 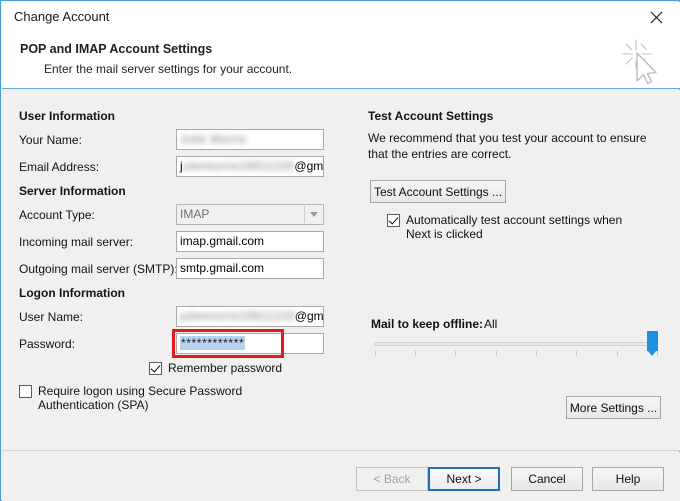 What do you see at coordinates (76, 242) in the screenshot?
I see `label-incoming-mail-server: Incoming mail server:` at bounding box center [76, 242].